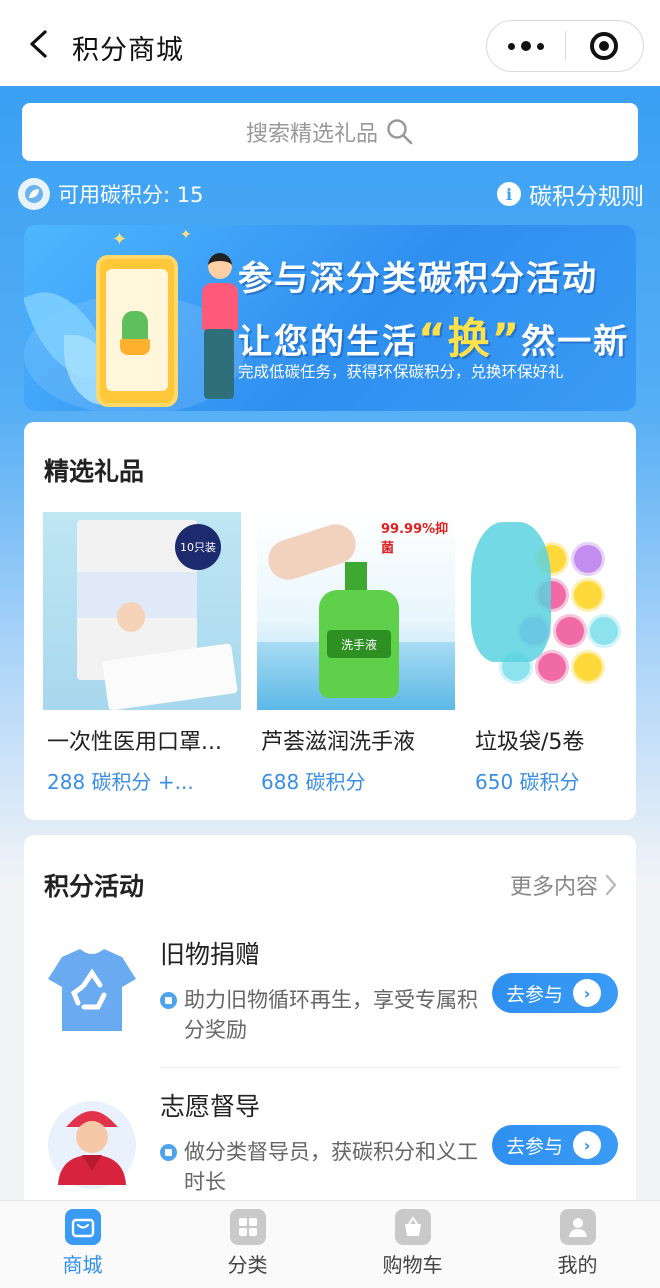  I want to click on trash-bags-image, so click(546, 611).